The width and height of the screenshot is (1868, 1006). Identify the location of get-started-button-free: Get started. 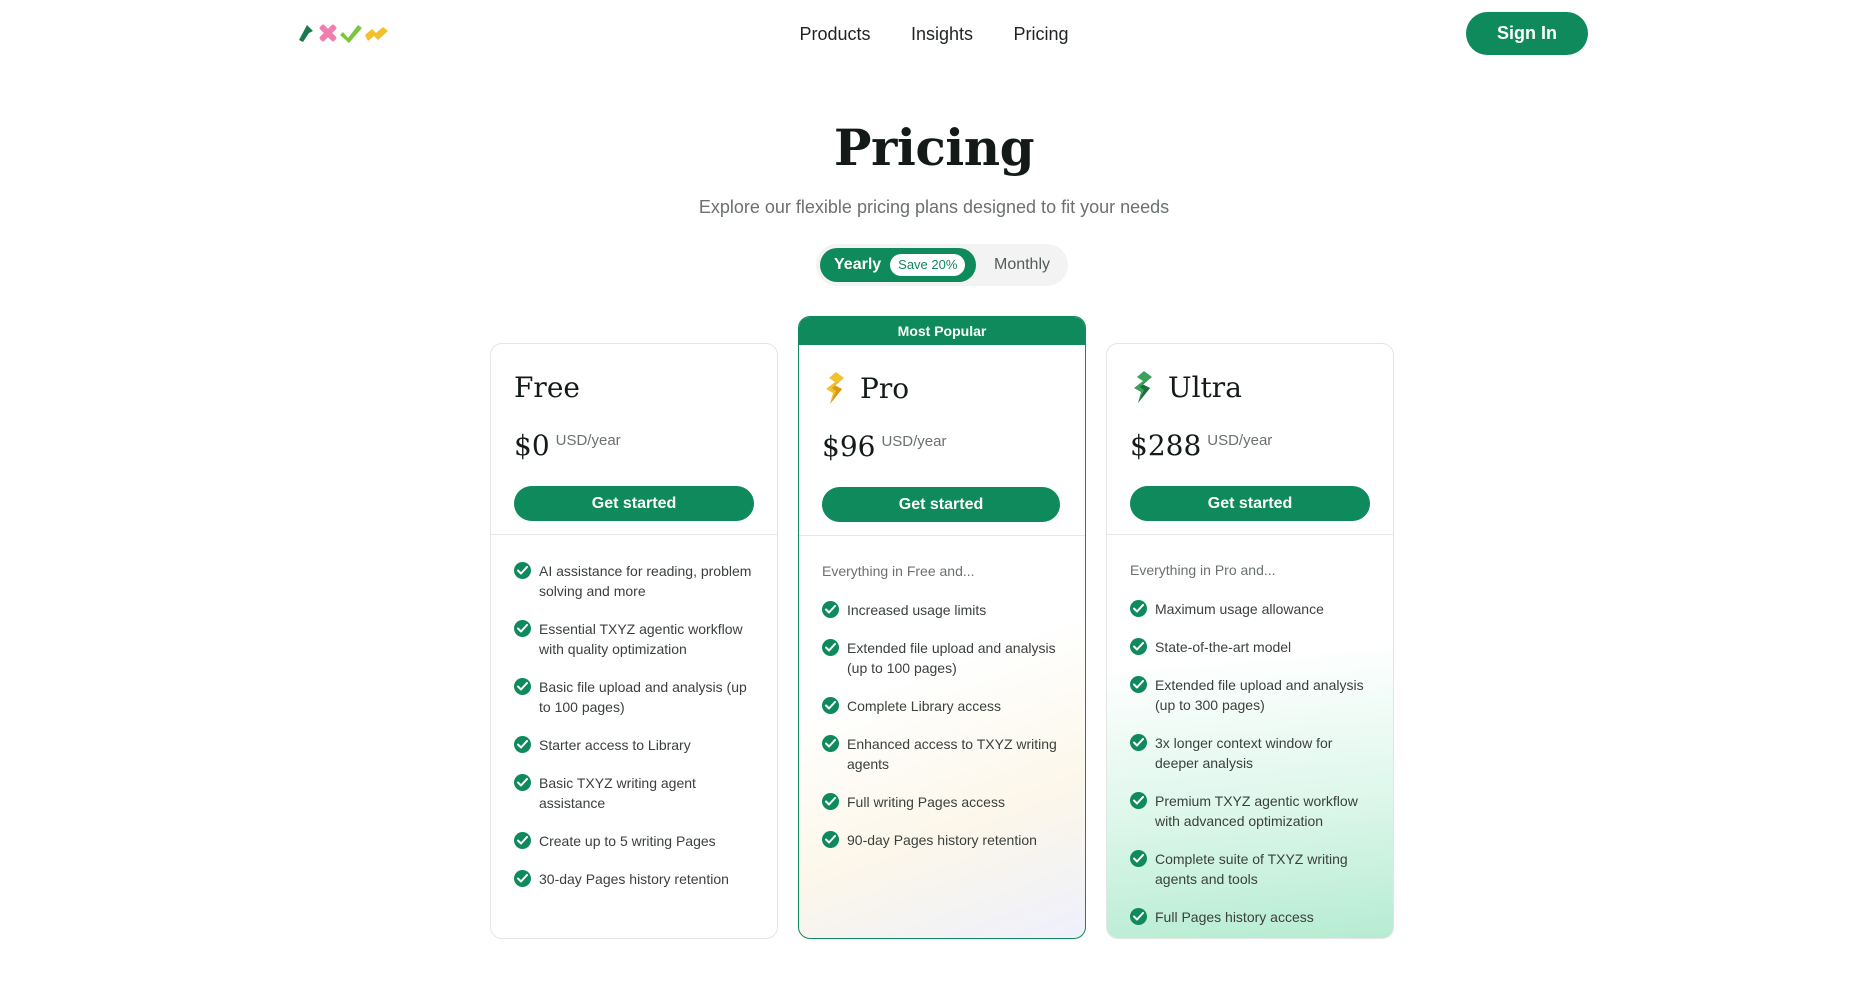
(634, 503).